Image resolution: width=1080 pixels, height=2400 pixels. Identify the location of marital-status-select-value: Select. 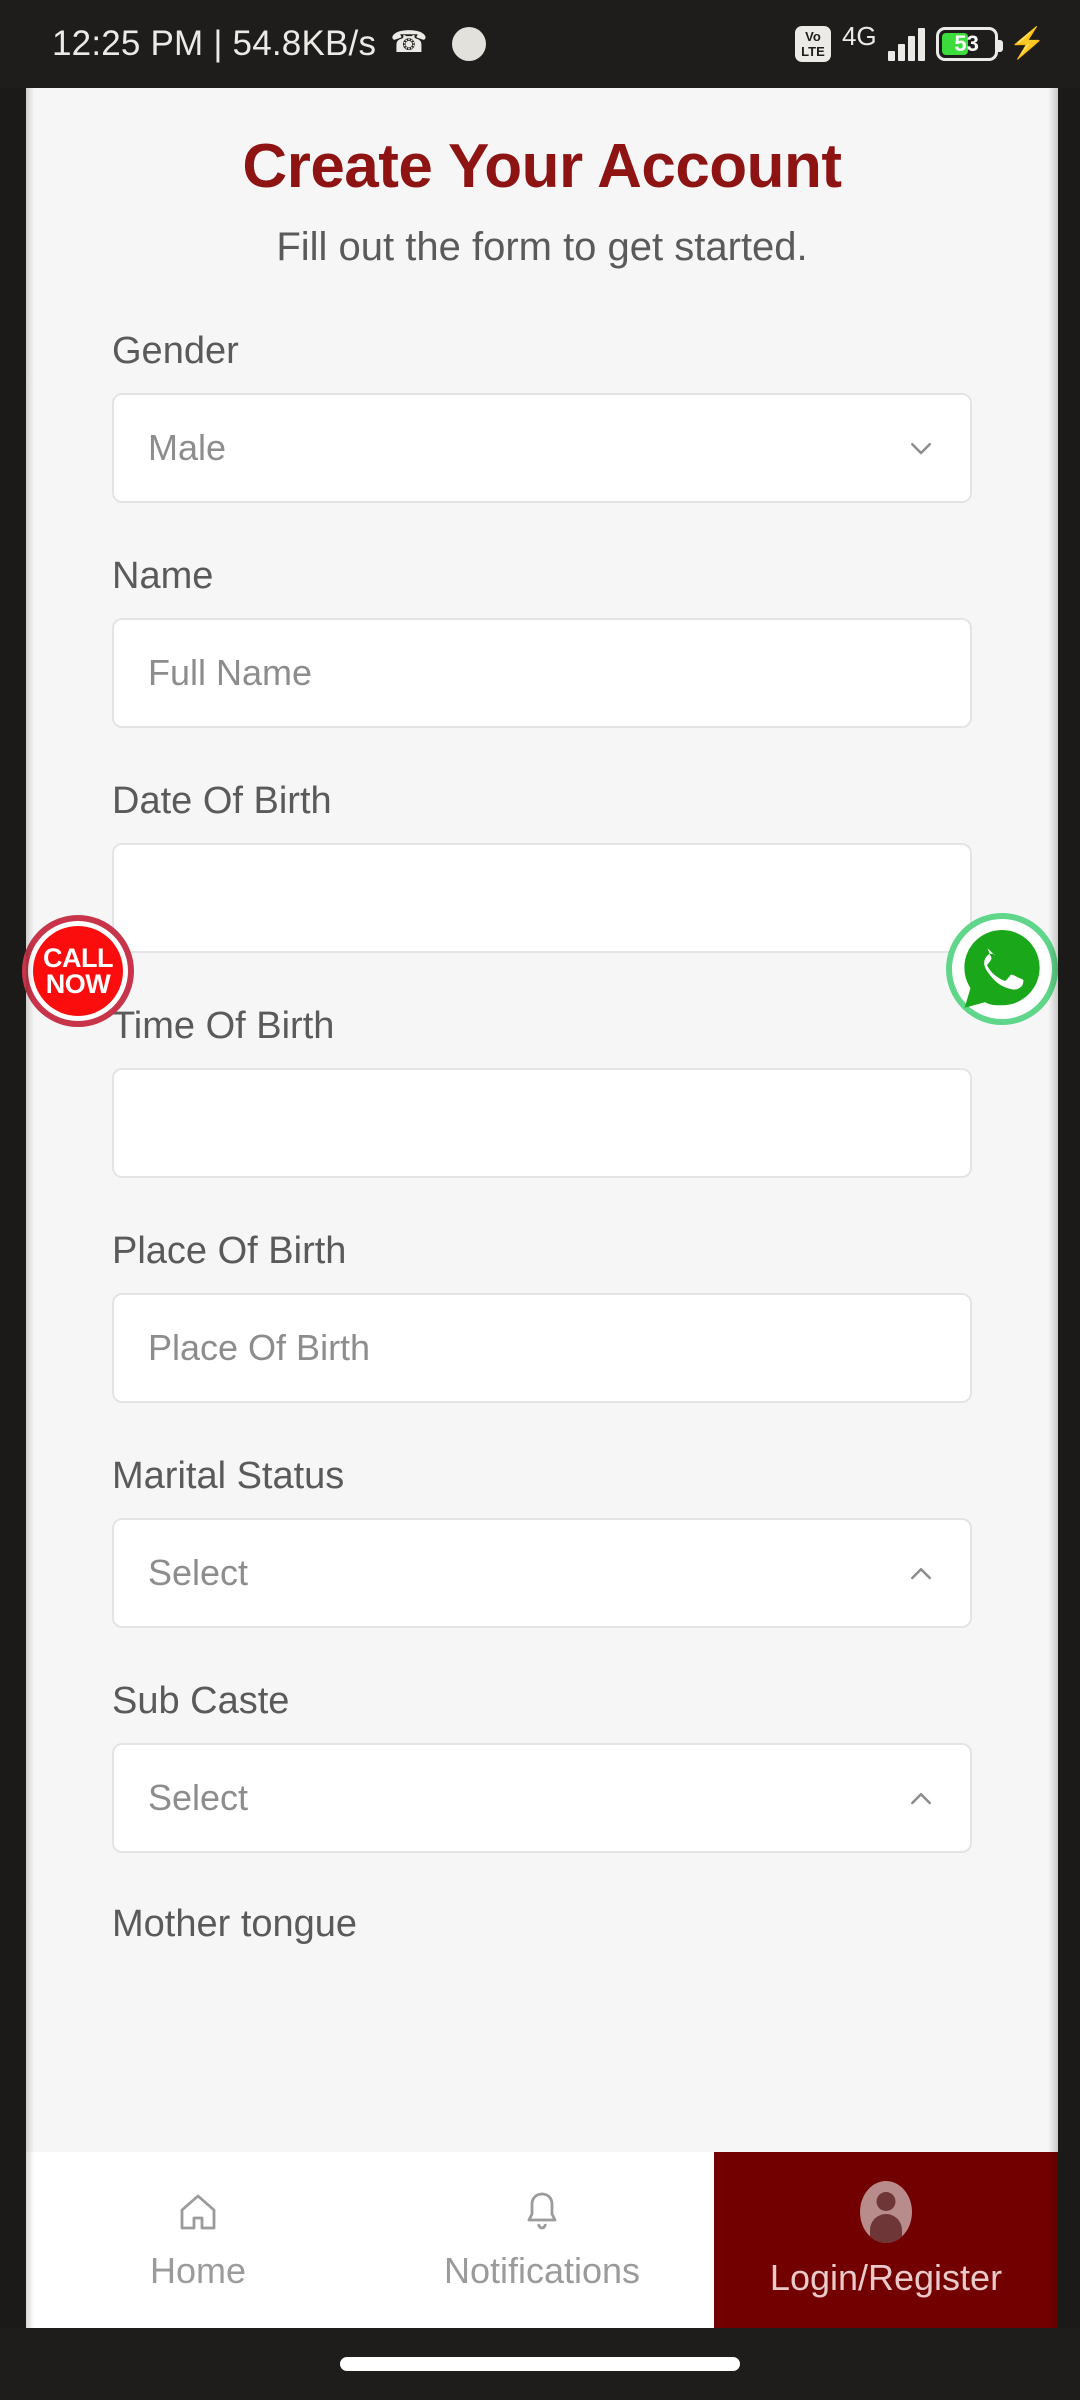
(198, 1573).